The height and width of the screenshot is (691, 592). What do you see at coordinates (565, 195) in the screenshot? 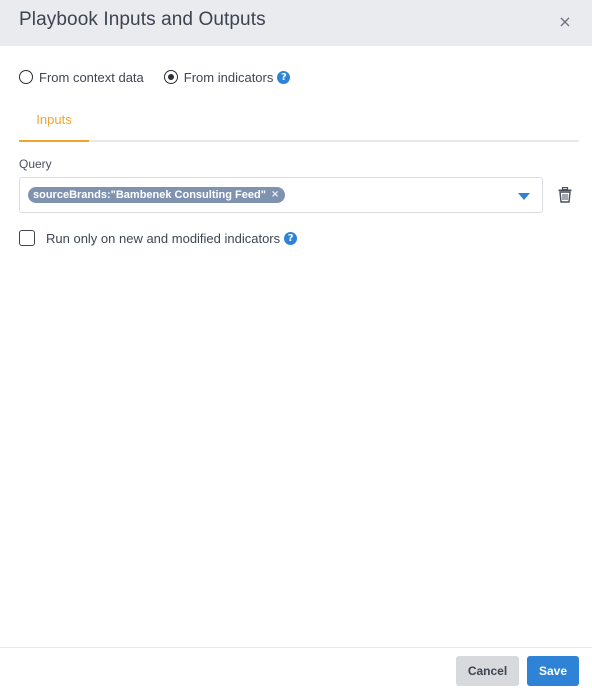
I see `trash-icon` at bounding box center [565, 195].